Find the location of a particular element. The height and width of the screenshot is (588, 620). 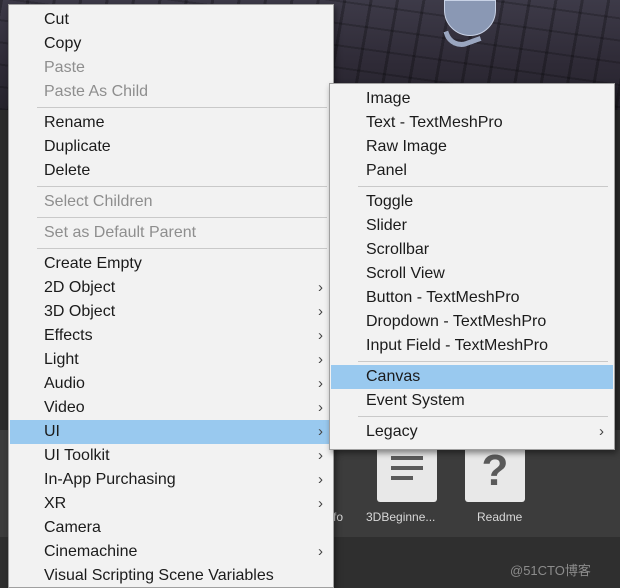

menu-item-ui-toolkit: UI Toolkit › is located at coordinates (171, 456).